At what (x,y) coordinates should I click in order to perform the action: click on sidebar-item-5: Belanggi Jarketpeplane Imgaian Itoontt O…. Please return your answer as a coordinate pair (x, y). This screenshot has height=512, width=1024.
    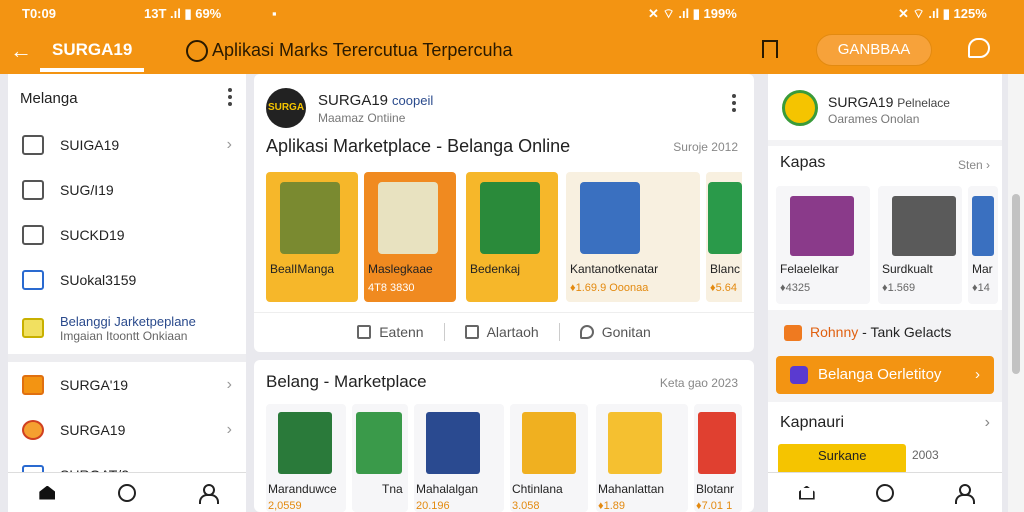
    Looking at the image, I should click on (127, 328).